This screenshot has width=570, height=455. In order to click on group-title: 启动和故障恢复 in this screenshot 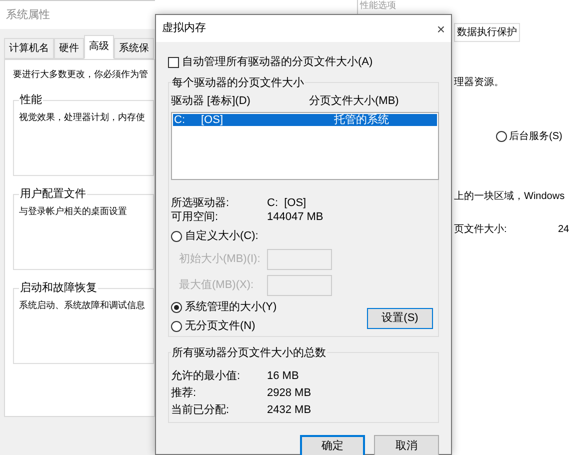, I will do `click(58, 288)`.